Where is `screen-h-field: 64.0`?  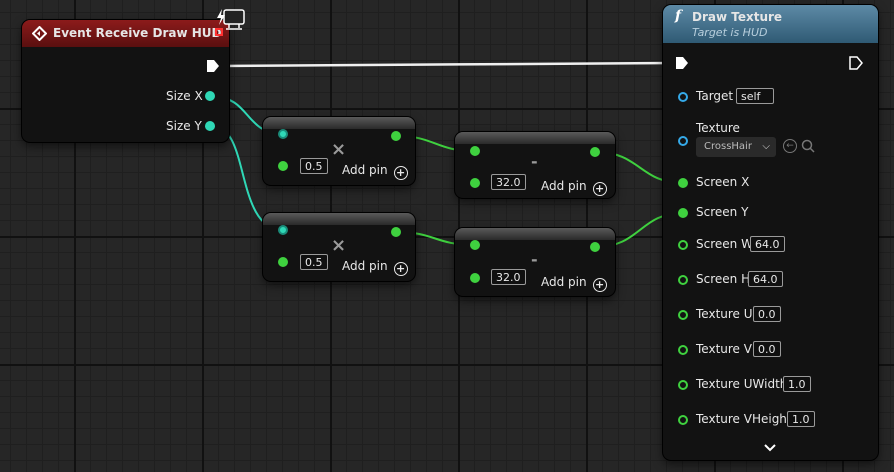
screen-h-field: 64.0 is located at coordinates (765, 279).